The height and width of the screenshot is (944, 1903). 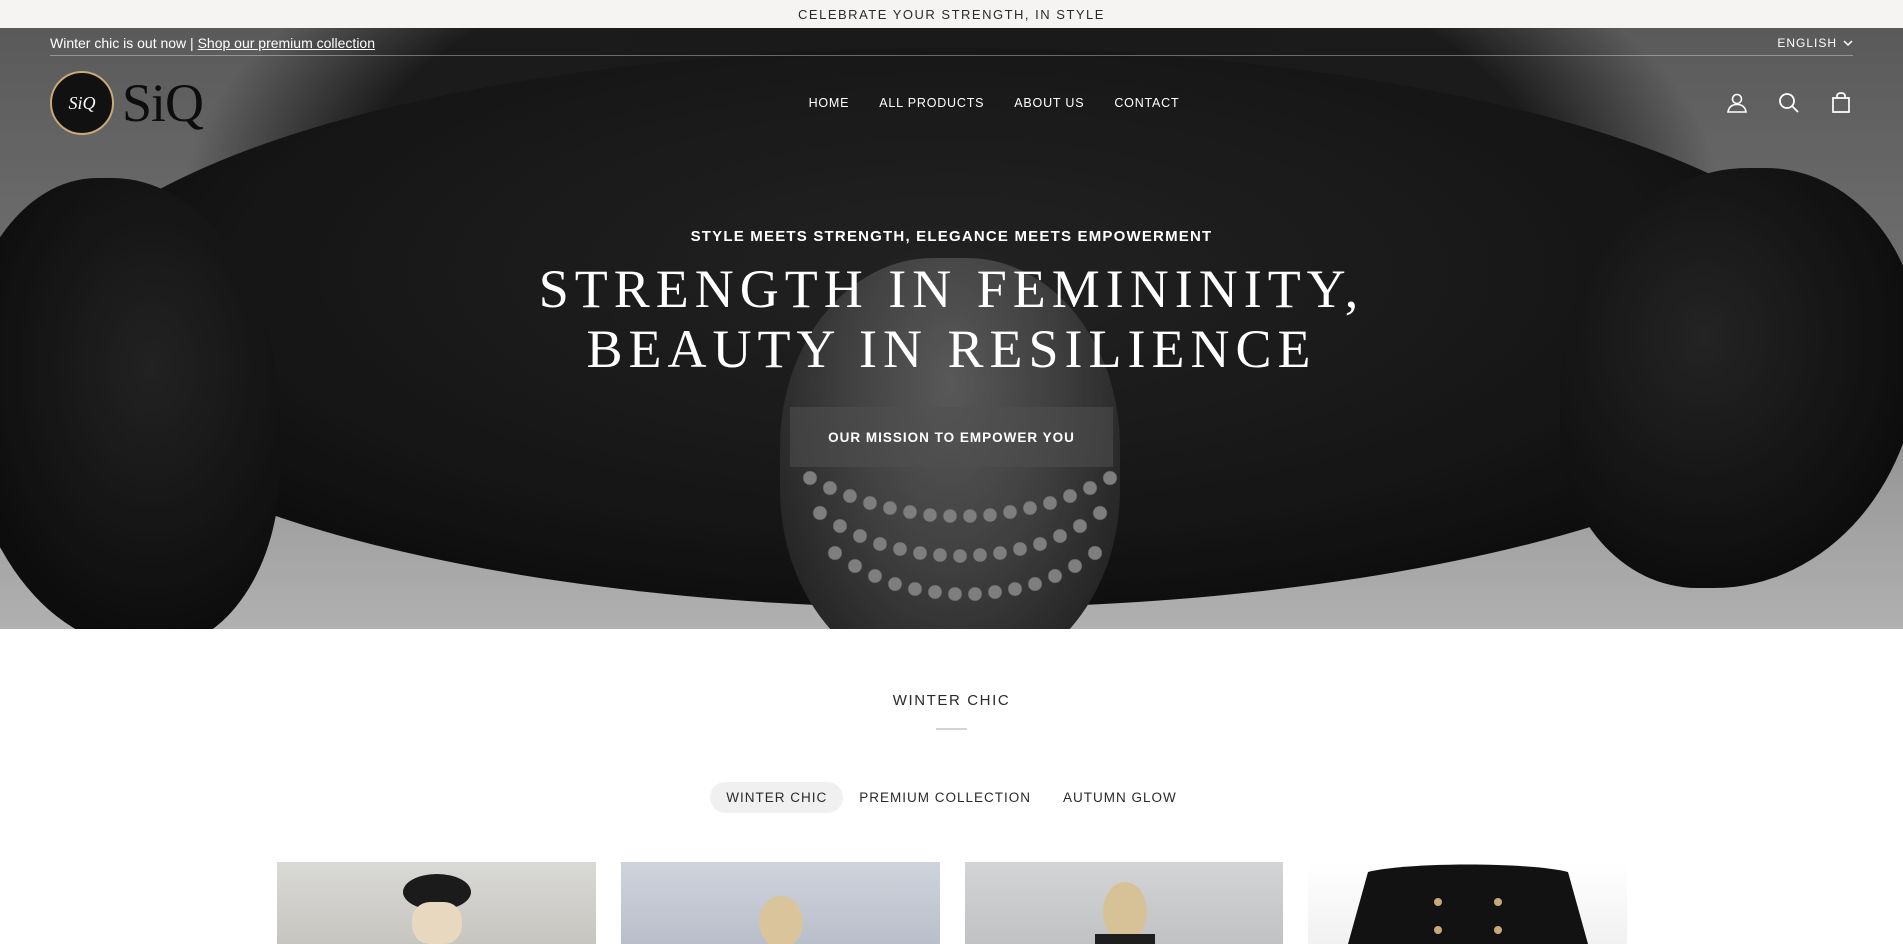 What do you see at coordinates (951, 289) in the screenshot?
I see `hero-title-line1: STRENGTH IN FEMININITY,` at bounding box center [951, 289].